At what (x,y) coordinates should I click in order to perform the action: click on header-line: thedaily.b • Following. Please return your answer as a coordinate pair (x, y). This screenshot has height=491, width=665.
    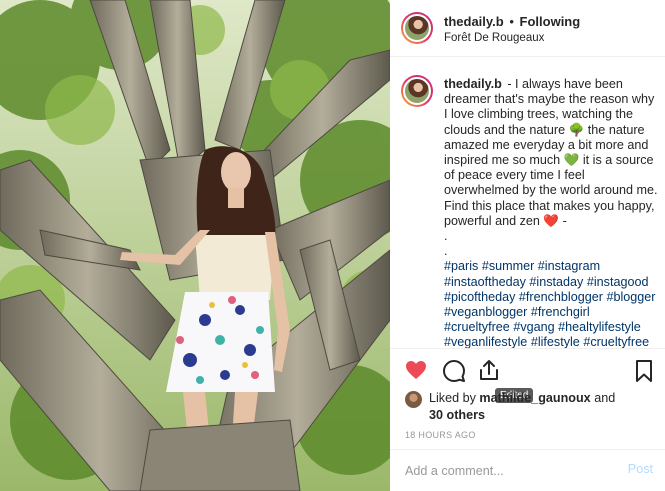
    Looking at the image, I should click on (512, 21).